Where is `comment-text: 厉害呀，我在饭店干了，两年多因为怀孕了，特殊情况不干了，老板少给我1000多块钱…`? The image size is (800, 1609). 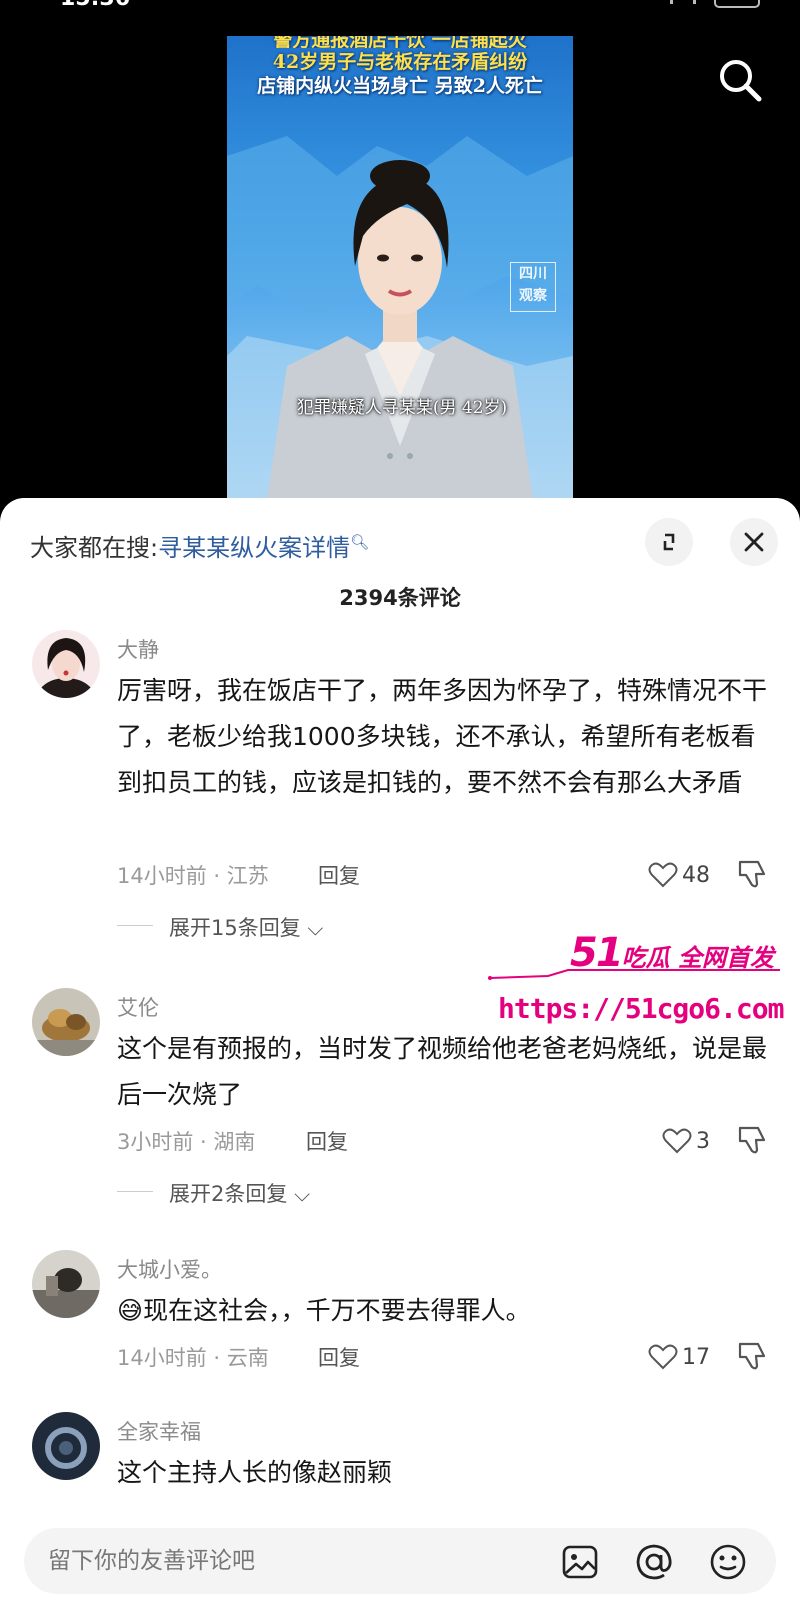
comment-text: 厉害呀，我在饭店干了，两年多因为怀孕了，特殊情况不干了，老板少给我1000多块钱… is located at coordinates (442, 736).